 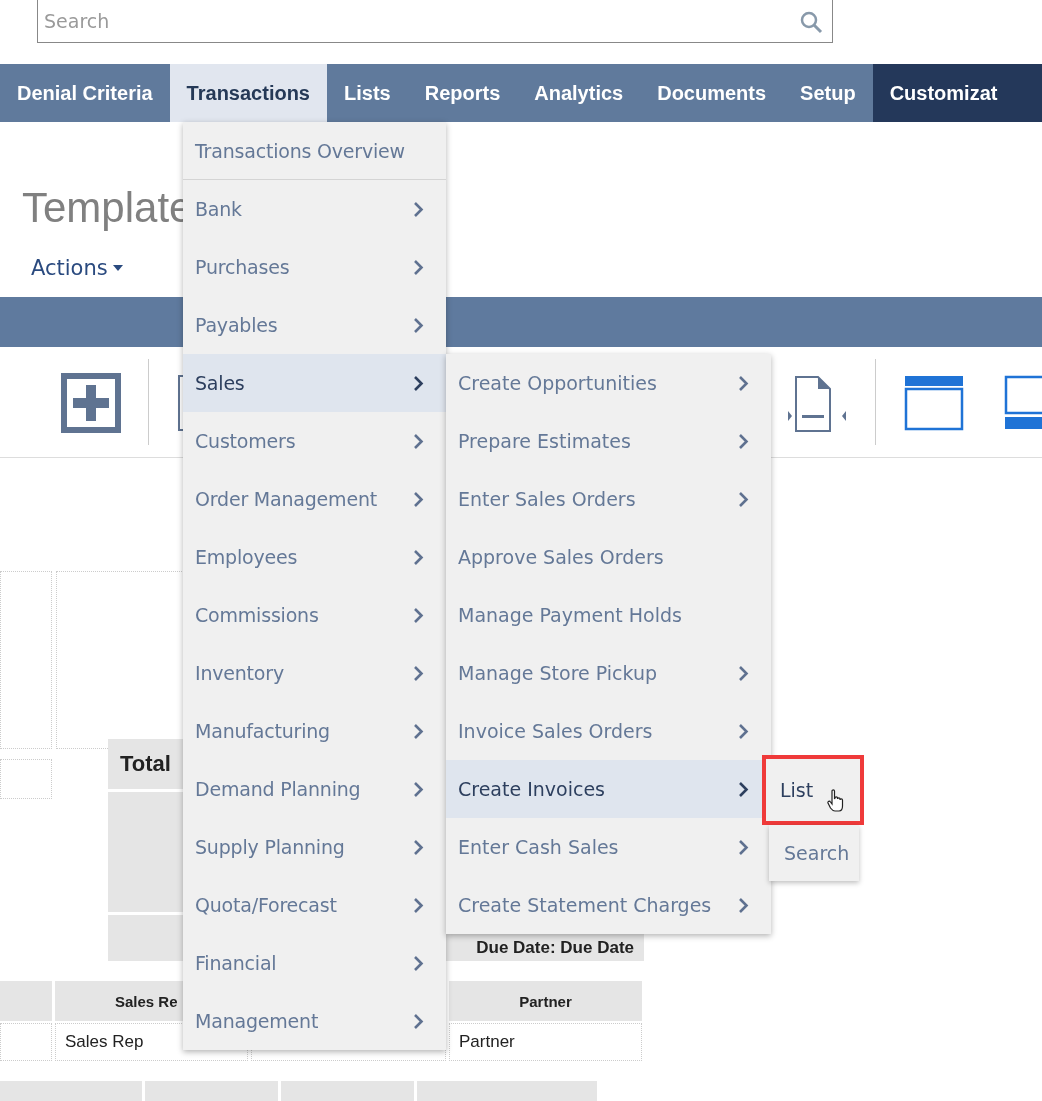 I want to click on nav-tab: Documents, so click(x=712, y=93).